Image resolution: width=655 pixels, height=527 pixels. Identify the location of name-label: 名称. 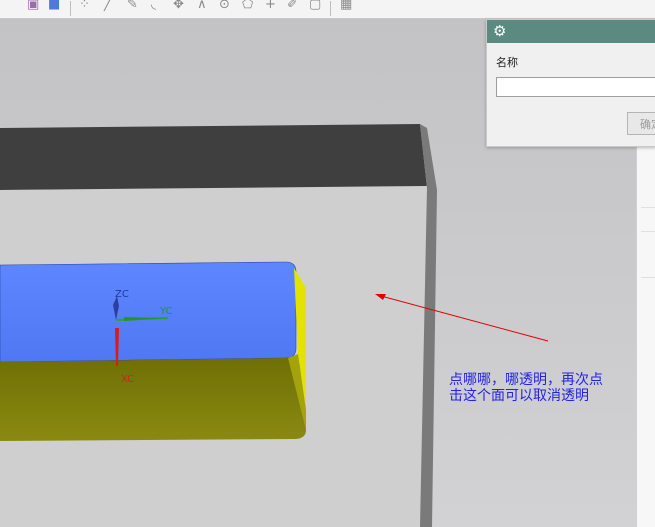
(507, 62).